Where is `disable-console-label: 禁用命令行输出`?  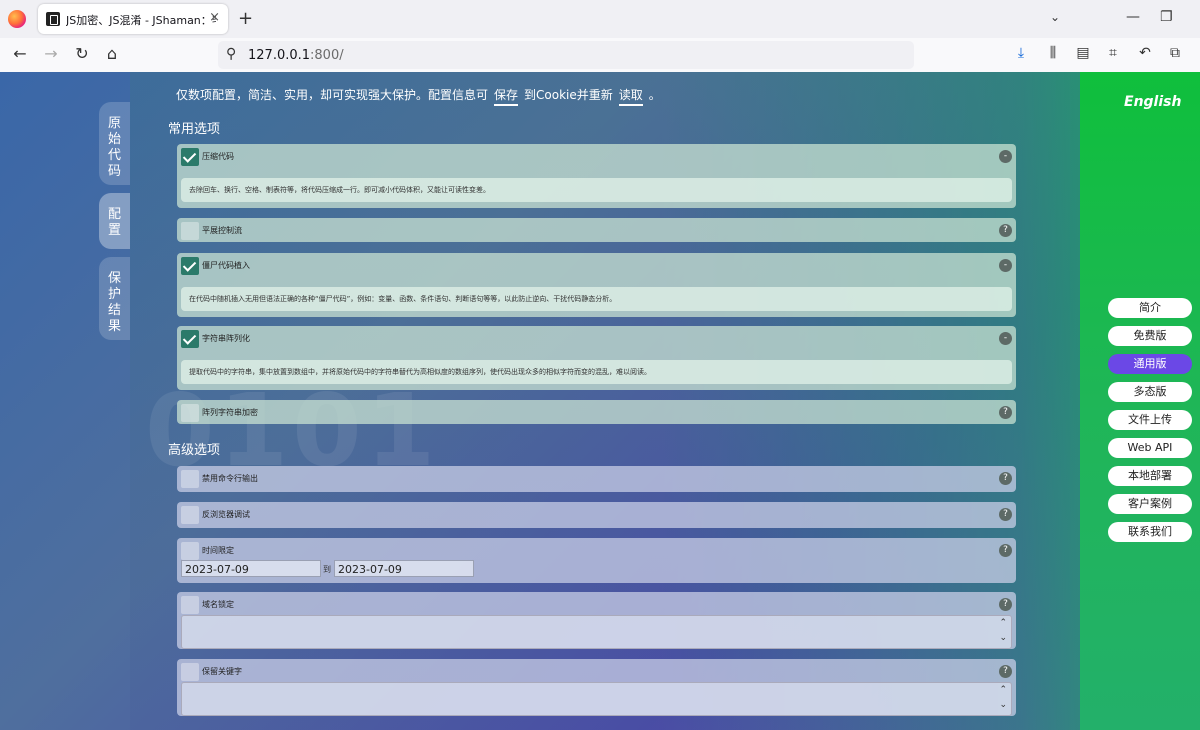
disable-console-label: 禁用命令行输出 is located at coordinates (230, 478).